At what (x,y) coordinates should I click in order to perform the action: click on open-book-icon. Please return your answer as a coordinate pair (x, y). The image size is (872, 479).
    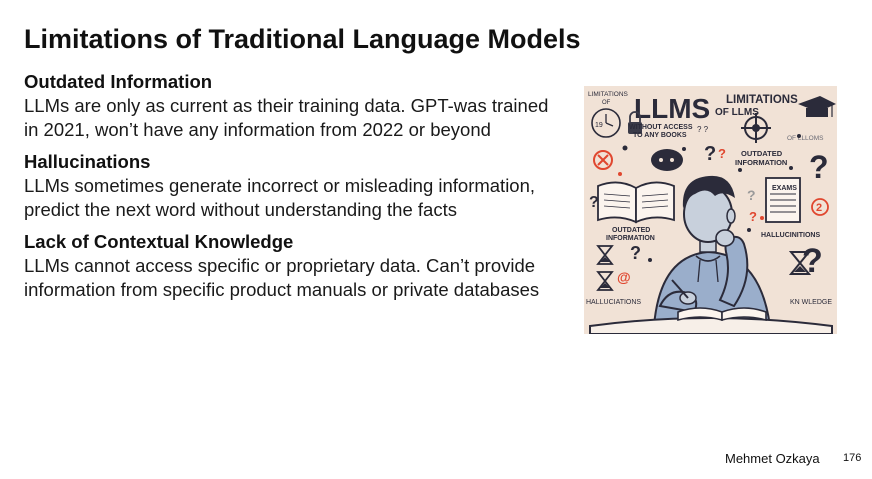
    Looking at the image, I should click on (636, 202).